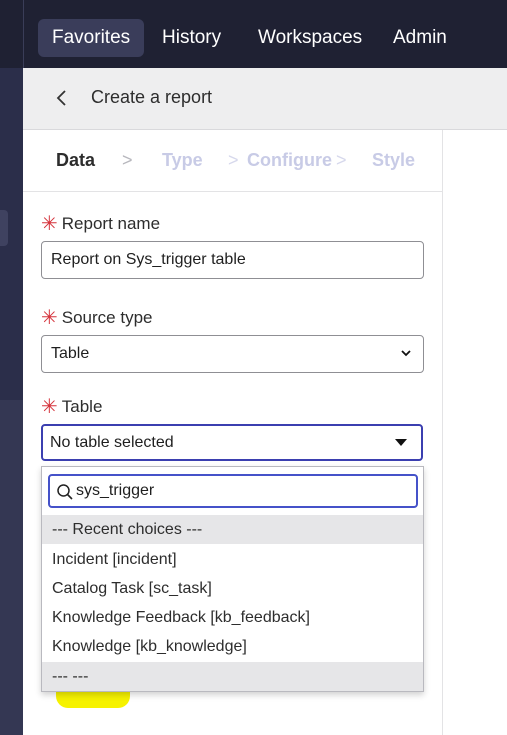 The image size is (507, 735). What do you see at coordinates (232, 260) in the screenshot?
I see `report-name-input: Report on Sys_trigger table` at bounding box center [232, 260].